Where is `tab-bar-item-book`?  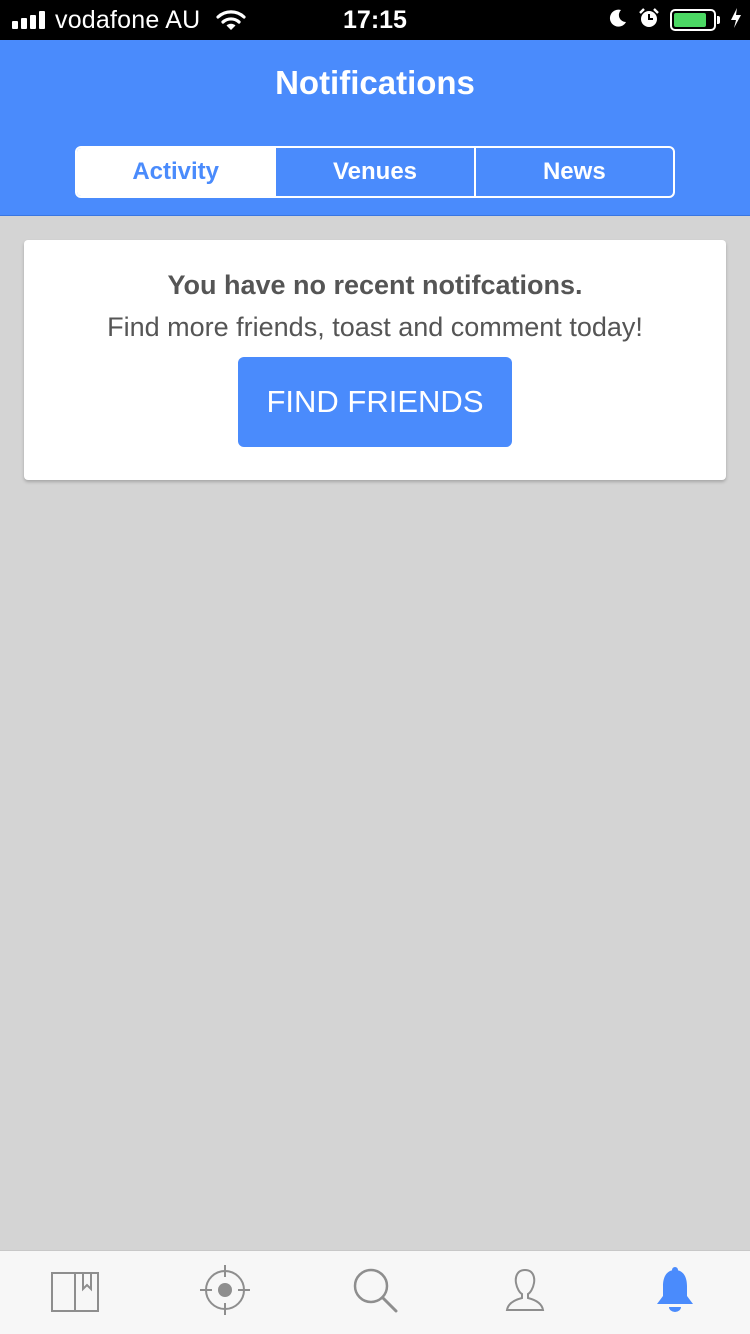
tab-bar-item-book is located at coordinates (75, 1292).